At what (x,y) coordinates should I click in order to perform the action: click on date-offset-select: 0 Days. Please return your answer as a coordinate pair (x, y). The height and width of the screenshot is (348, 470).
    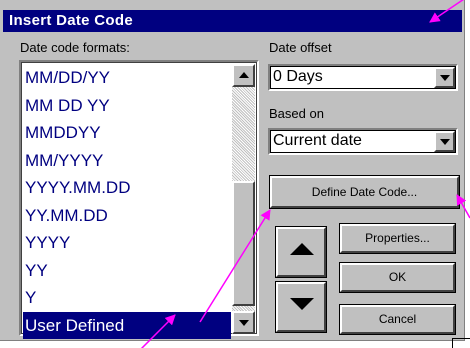
    Looking at the image, I should click on (363, 77).